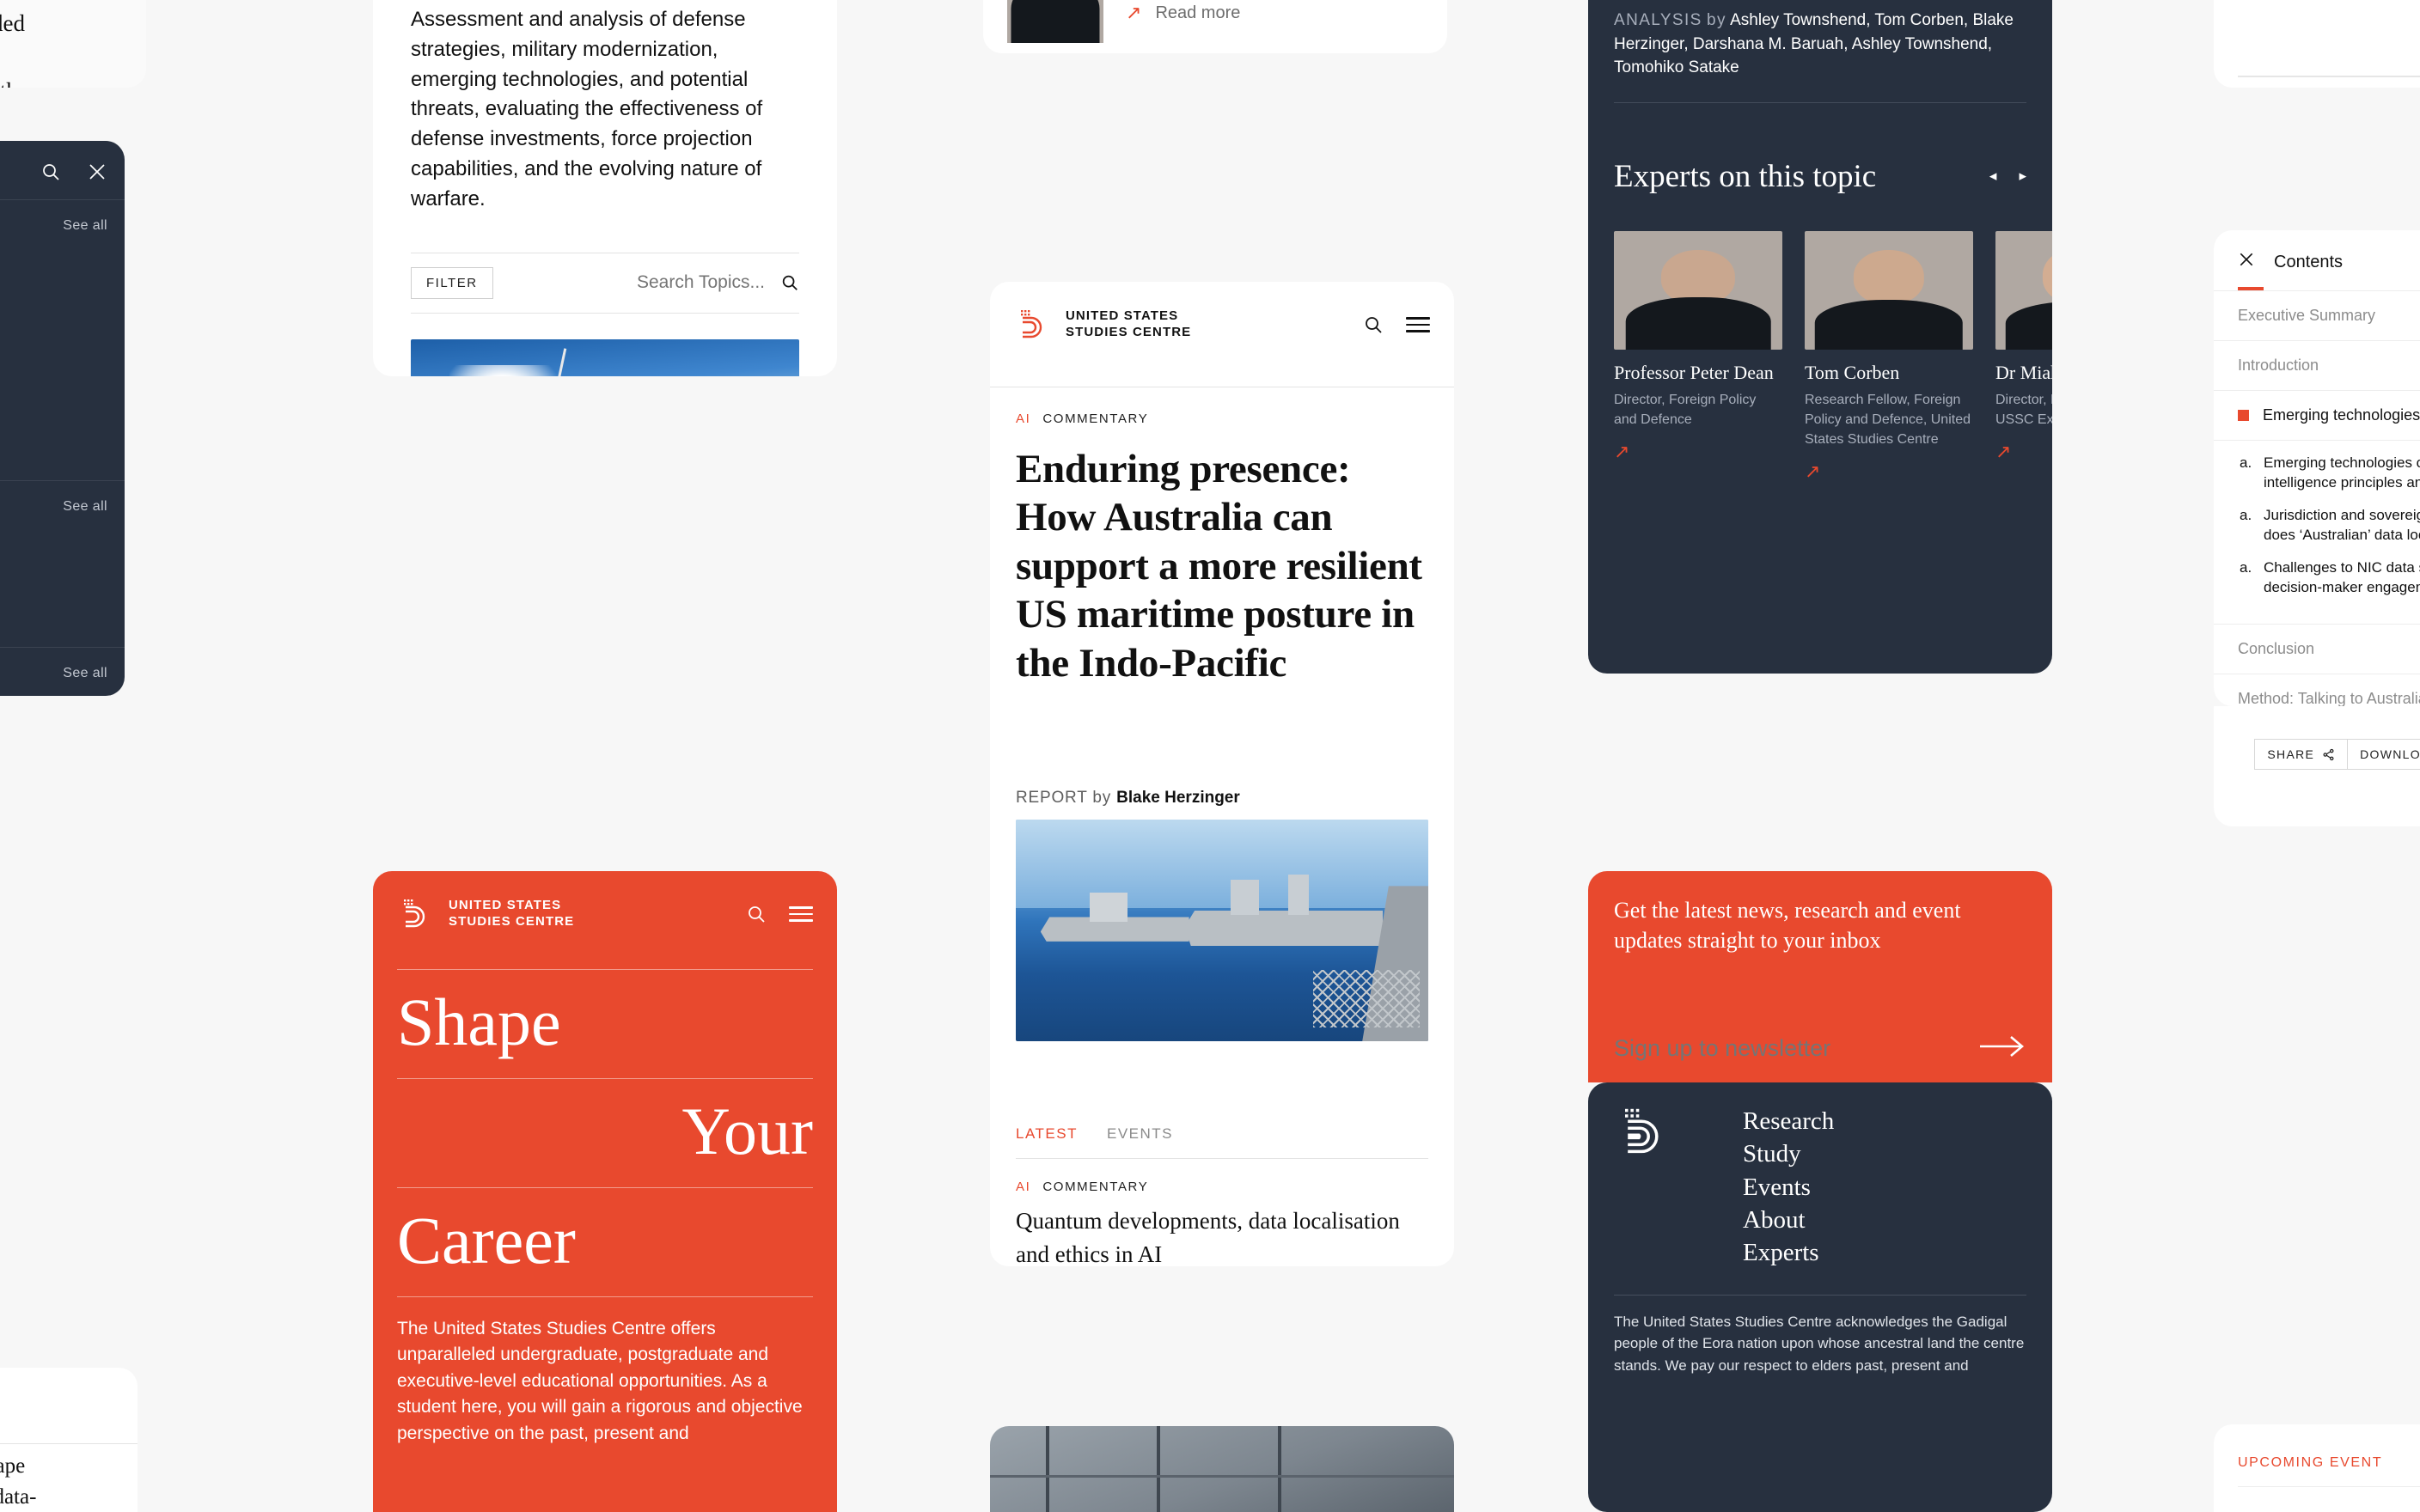 Image resolution: width=2420 pixels, height=1512 pixels. What do you see at coordinates (1222, 930) in the screenshot?
I see `article-hero-image-warships` at bounding box center [1222, 930].